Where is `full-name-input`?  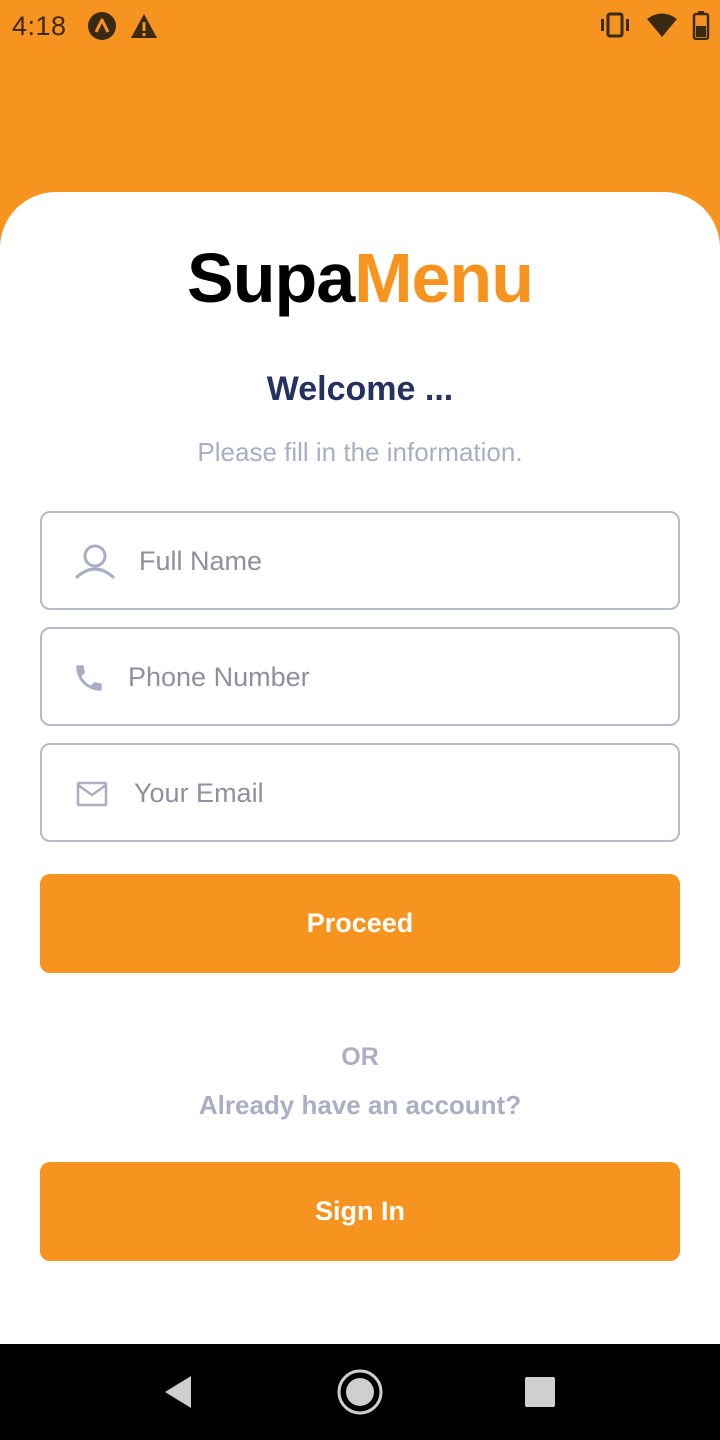 full-name-input is located at coordinates (389, 561).